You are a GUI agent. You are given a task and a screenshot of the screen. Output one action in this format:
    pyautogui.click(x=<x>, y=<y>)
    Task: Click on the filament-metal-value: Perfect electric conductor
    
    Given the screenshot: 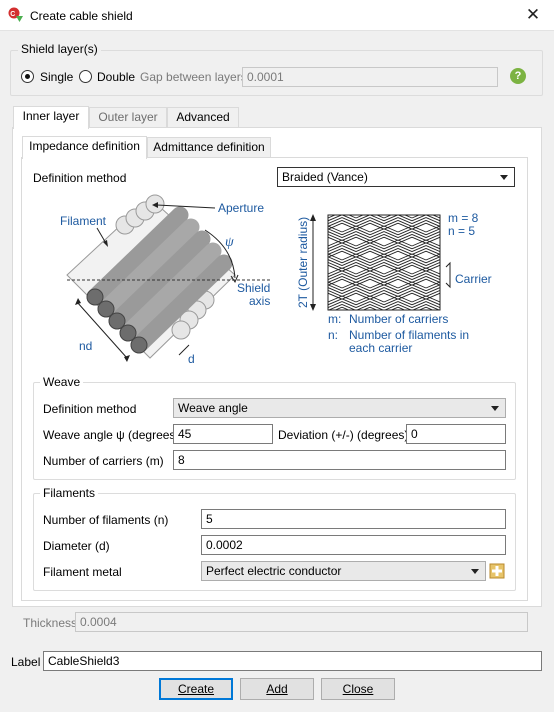 What is the action you would take?
    pyautogui.click(x=274, y=571)
    